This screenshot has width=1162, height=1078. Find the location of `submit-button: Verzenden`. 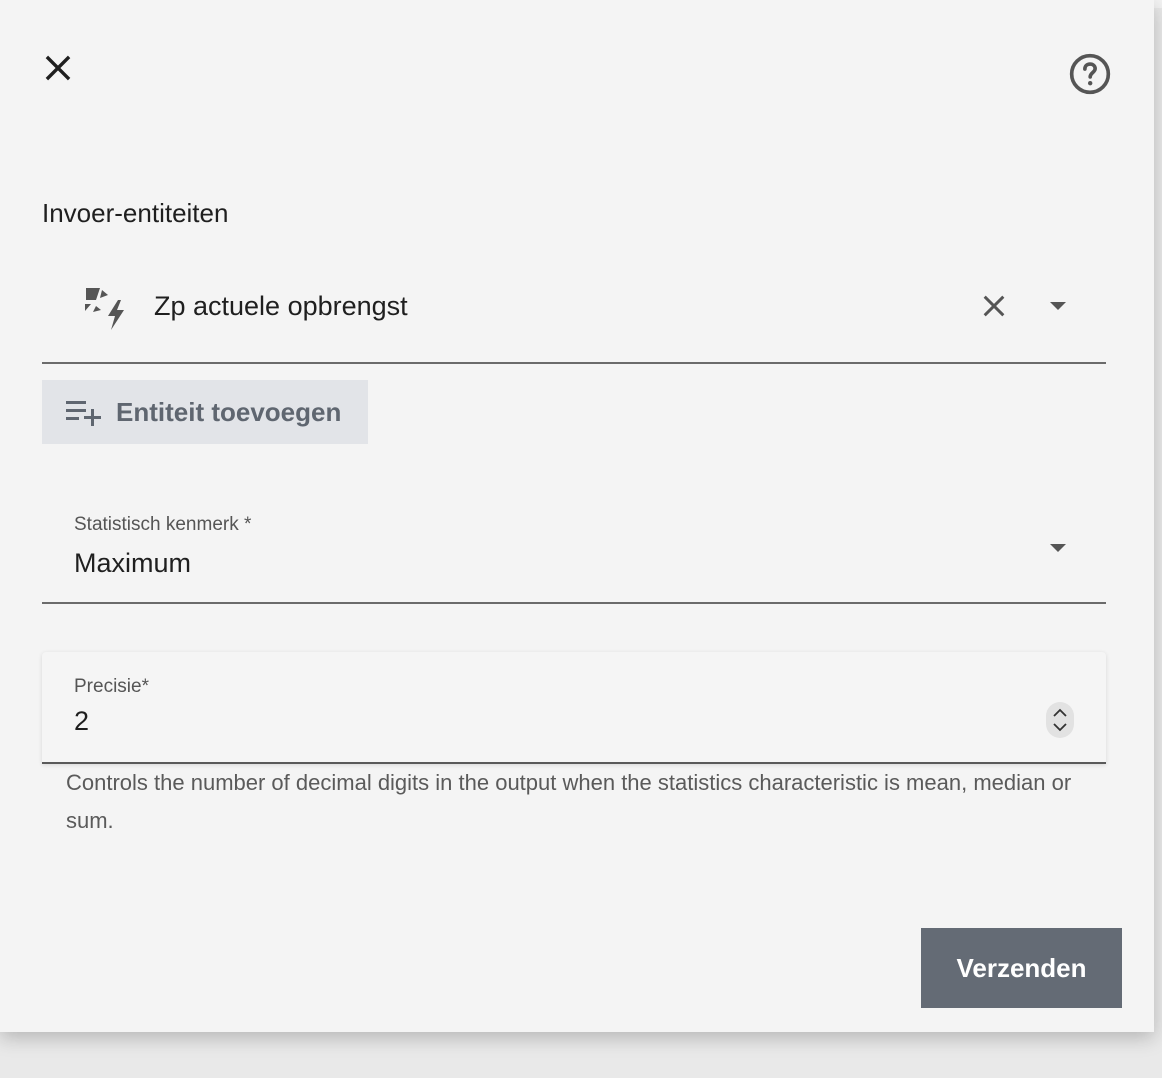

submit-button: Verzenden is located at coordinates (1021, 968).